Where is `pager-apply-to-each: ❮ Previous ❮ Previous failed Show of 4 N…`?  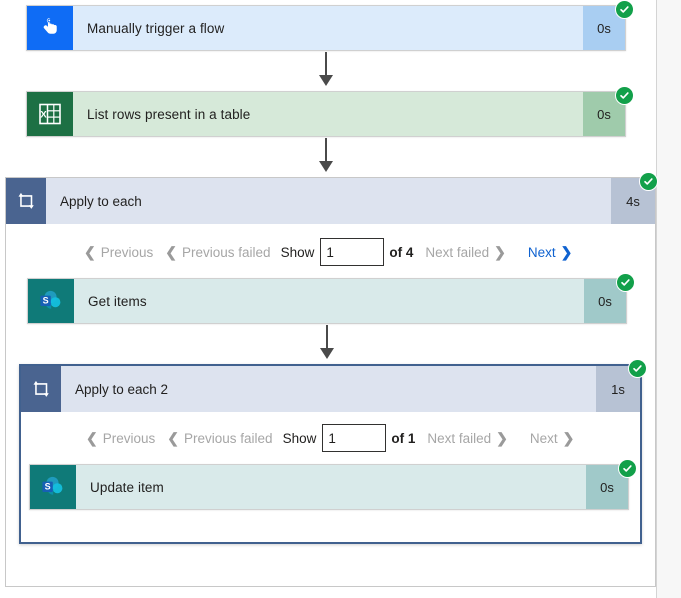
pager-apply-to-each: ❮ Previous ❮ Previous failed Show of 4 N… is located at coordinates (328, 252).